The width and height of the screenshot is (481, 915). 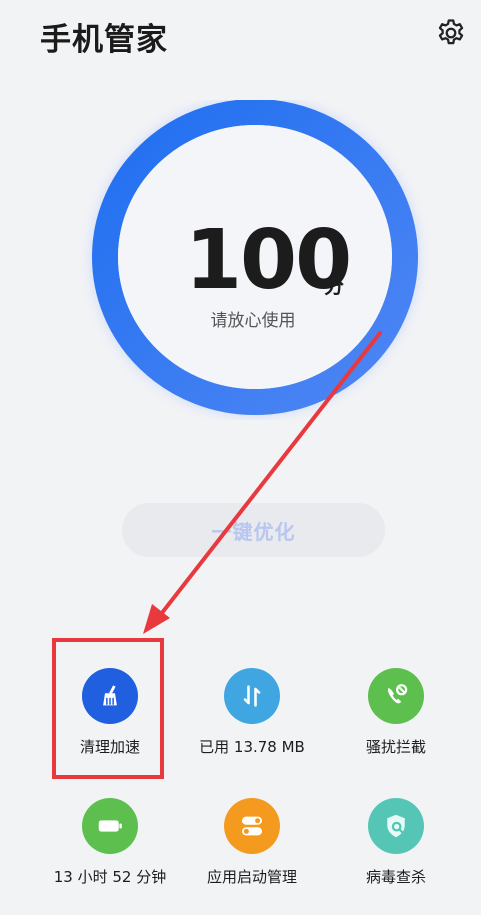 I want to click on page-title: 手机管家, so click(x=104, y=40).